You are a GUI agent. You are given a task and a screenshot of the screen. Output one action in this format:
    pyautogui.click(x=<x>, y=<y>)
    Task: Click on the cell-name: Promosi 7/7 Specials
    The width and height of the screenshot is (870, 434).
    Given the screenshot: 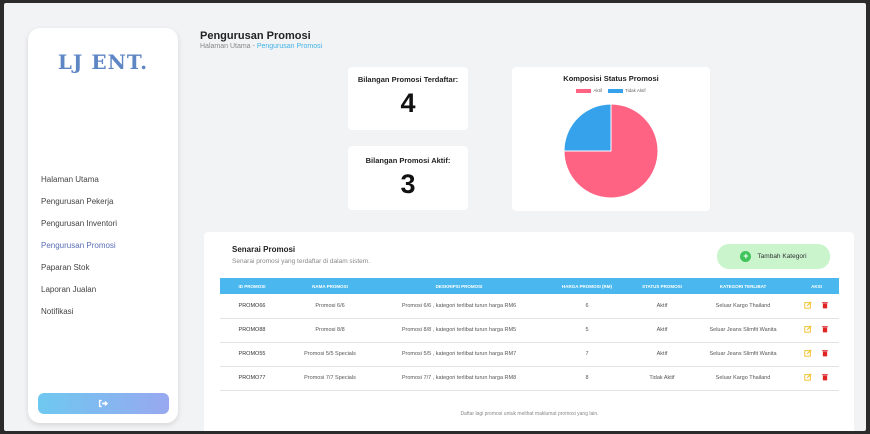 What is the action you would take?
    pyautogui.click(x=330, y=378)
    